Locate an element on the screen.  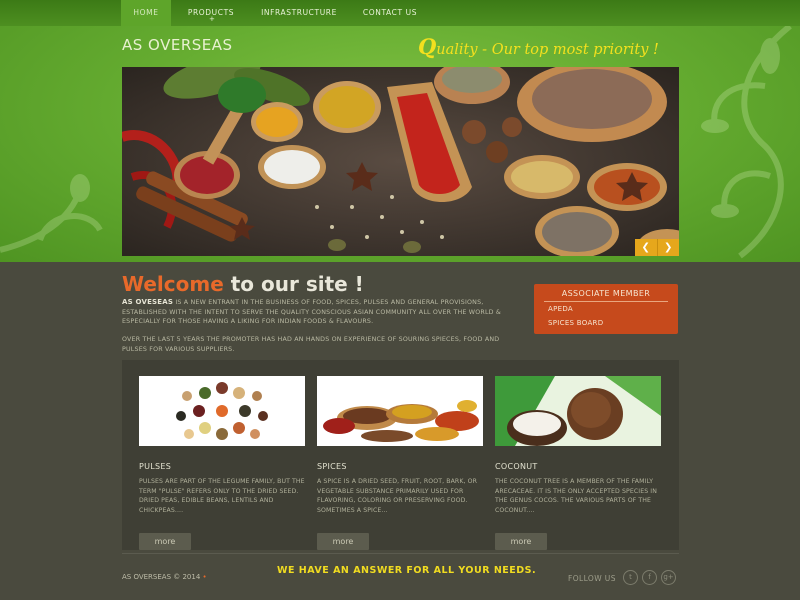
associate-item-apeda: APEDA is located at coordinates (560, 309).